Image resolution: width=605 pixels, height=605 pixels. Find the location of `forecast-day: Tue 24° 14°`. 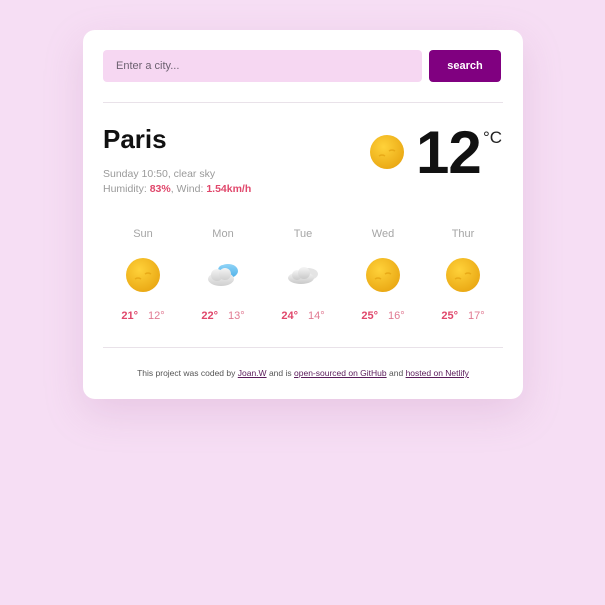

forecast-day: Tue 24° 14° is located at coordinates (303, 275).